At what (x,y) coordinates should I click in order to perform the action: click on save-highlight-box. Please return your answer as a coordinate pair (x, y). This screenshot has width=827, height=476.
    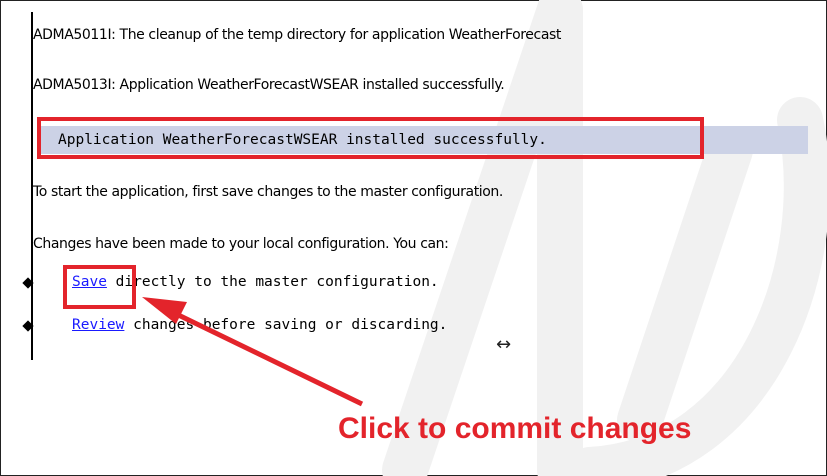
    Looking at the image, I should click on (99, 287).